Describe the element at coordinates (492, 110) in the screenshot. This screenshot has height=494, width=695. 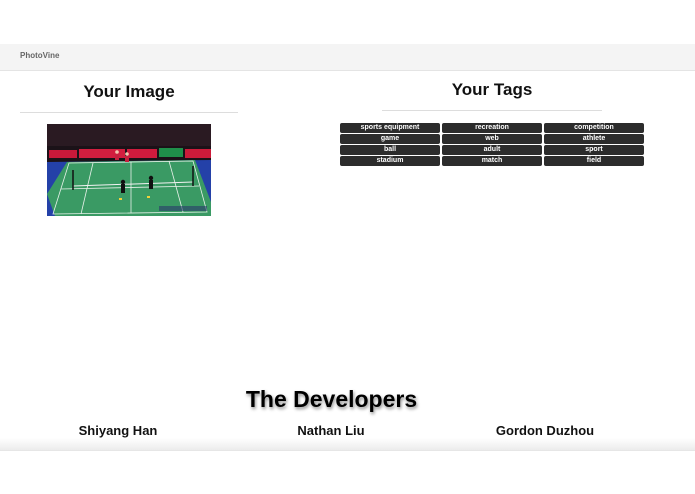
I see `tags-divider` at that location.